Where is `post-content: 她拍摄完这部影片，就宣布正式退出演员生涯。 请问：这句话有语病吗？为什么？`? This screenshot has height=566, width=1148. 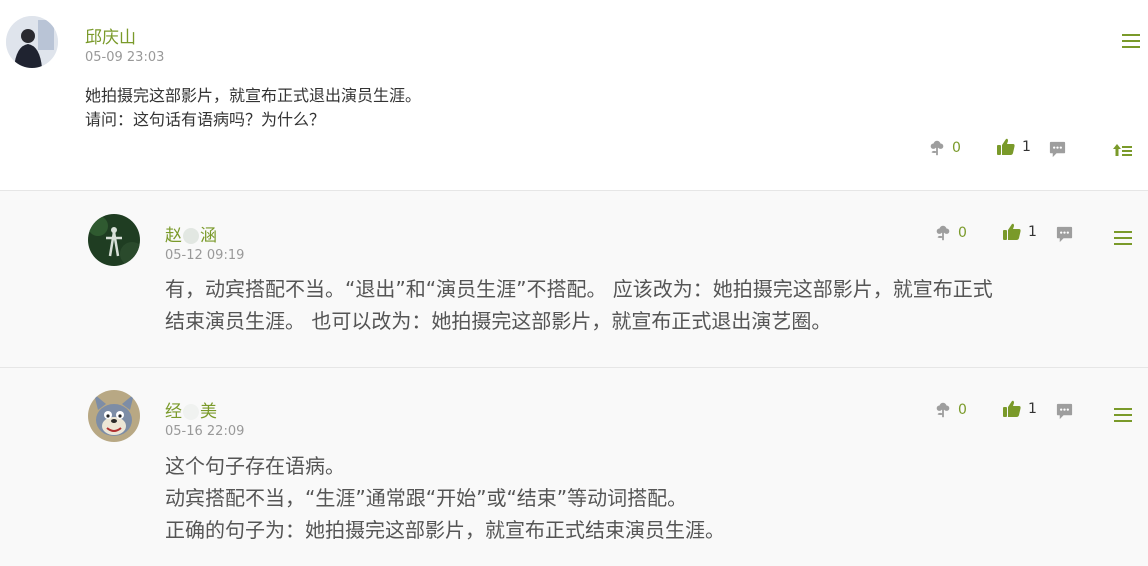 post-content: 她拍摄完这部影片，就宣布正式退出演员生涯。 请问：这句话有语病吗？为什么？ is located at coordinates (253, 108).